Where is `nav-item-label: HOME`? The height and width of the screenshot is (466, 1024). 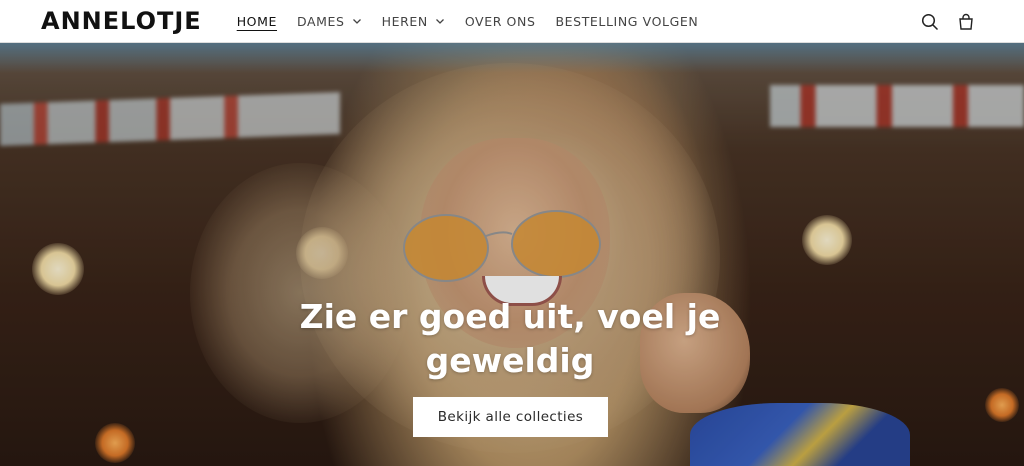
nav-item-label: HOME is located at coordinates (257, 21).